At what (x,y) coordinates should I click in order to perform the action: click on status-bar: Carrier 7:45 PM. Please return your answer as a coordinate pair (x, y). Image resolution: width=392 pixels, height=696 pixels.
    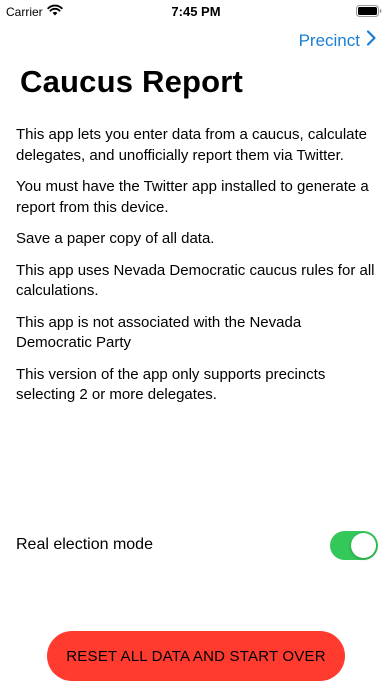
    Looking at the image, I should click on (196, 11).